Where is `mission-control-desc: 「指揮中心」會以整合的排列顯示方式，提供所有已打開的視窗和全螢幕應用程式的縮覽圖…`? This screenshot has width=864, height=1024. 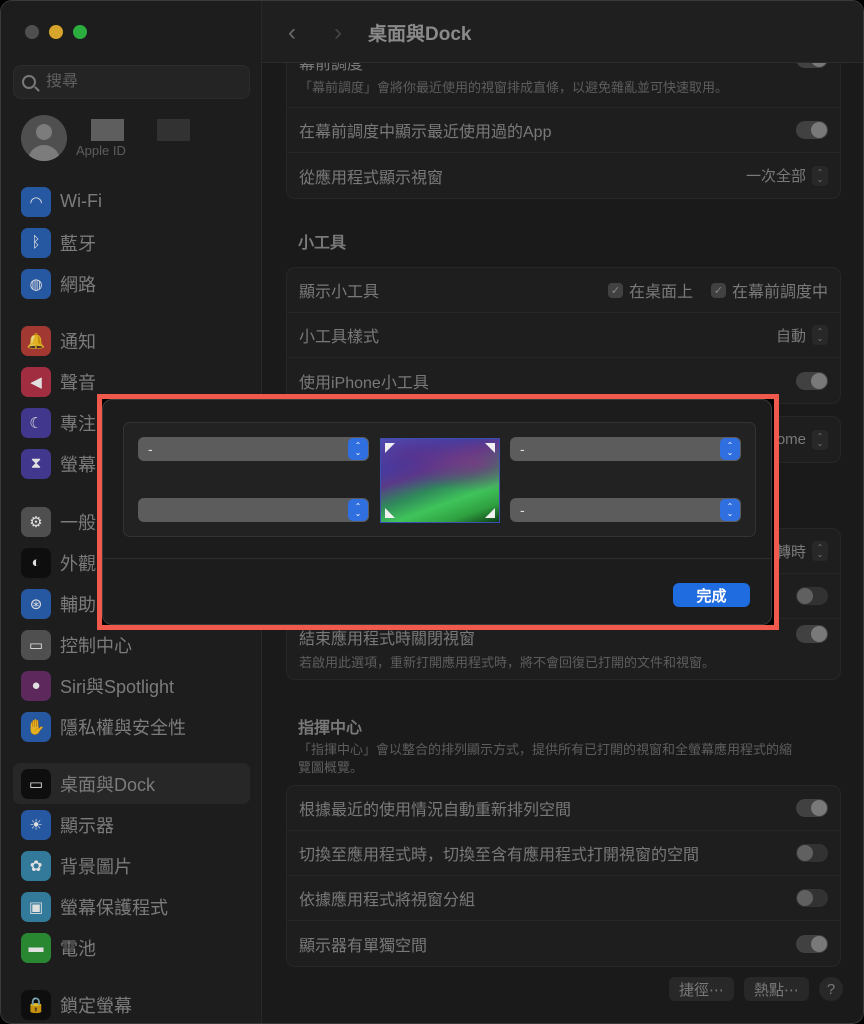
mission-control-desc: 「指揮中心」會以整合的排列顯示方式，提供所有已打開的視窗和全螢幕應用程式的縮覽圖… is located at coordinates (545, 759).